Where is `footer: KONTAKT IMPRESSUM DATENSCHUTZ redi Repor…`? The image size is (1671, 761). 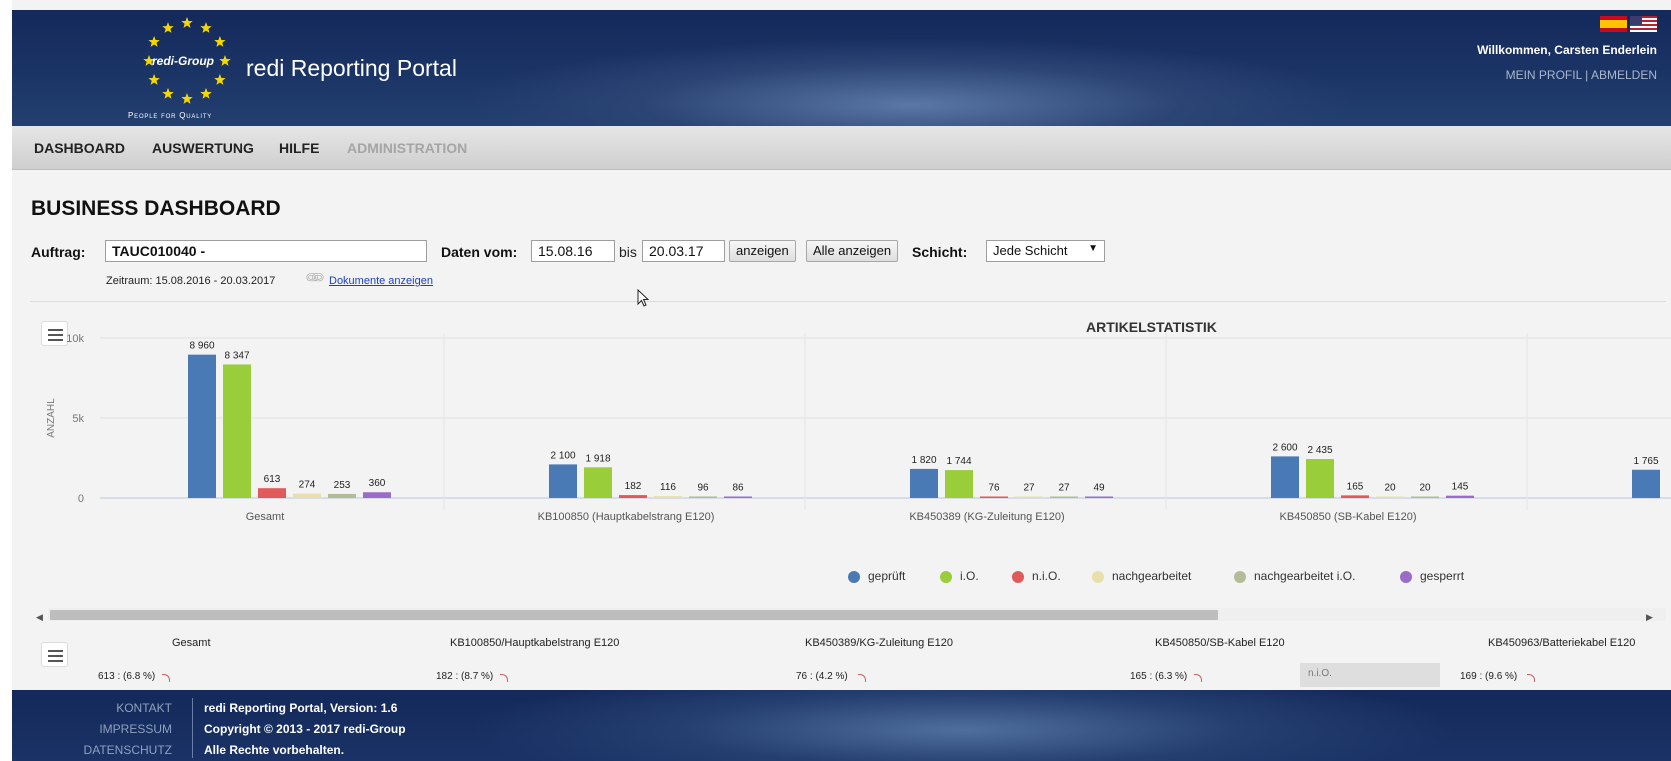
footer: KONTAKT IMPRESSUM DATENSCHUTZ redi Repor… is located at coordinates (841, 725).